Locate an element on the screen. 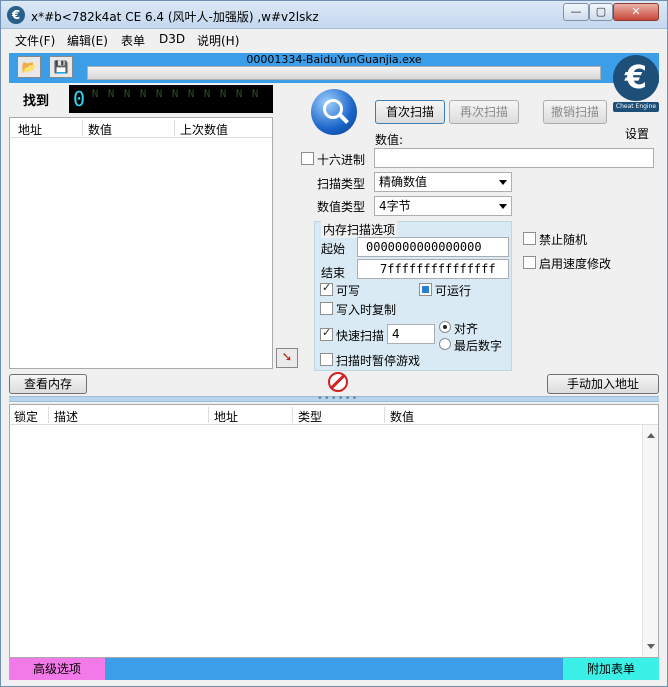 This screenshot has width=668, height=687. align-radio is located at coordinates (445, 327).